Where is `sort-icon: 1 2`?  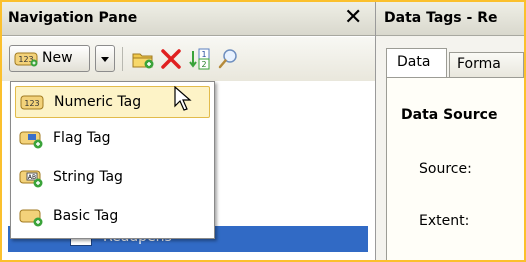 sort-icon: 1 2 is located at coordinates (201, 60).